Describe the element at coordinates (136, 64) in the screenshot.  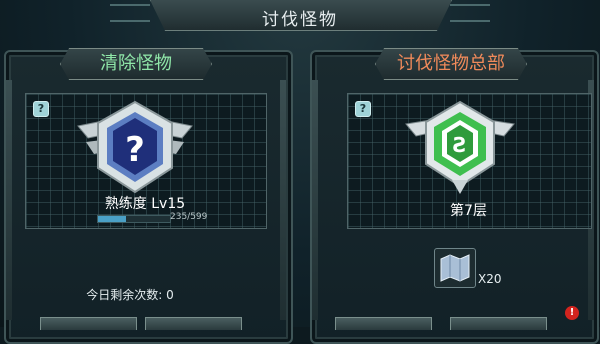
I see `clear-monster-title: 清除怪物` at that location.